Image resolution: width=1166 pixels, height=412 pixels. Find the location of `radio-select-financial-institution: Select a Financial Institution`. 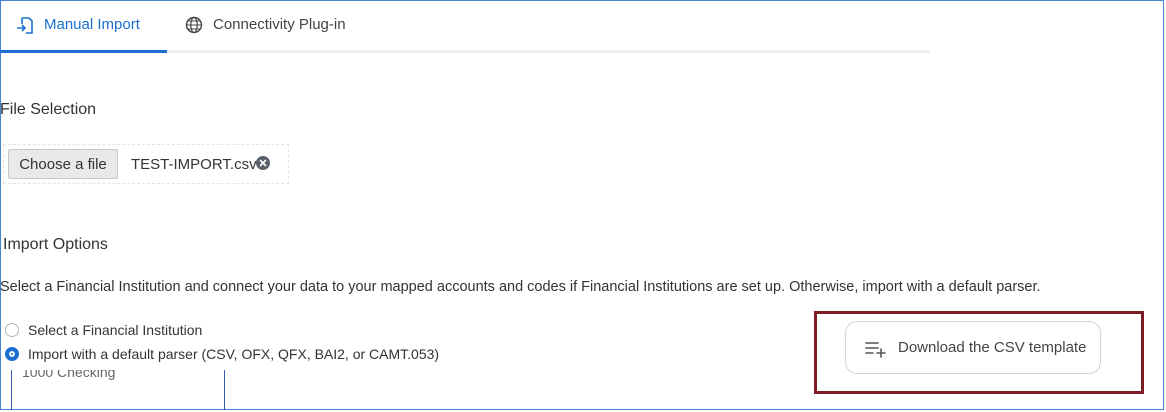

radio-select-financial-institution: Select a Financial Institution is located at coordinates (103, 330).